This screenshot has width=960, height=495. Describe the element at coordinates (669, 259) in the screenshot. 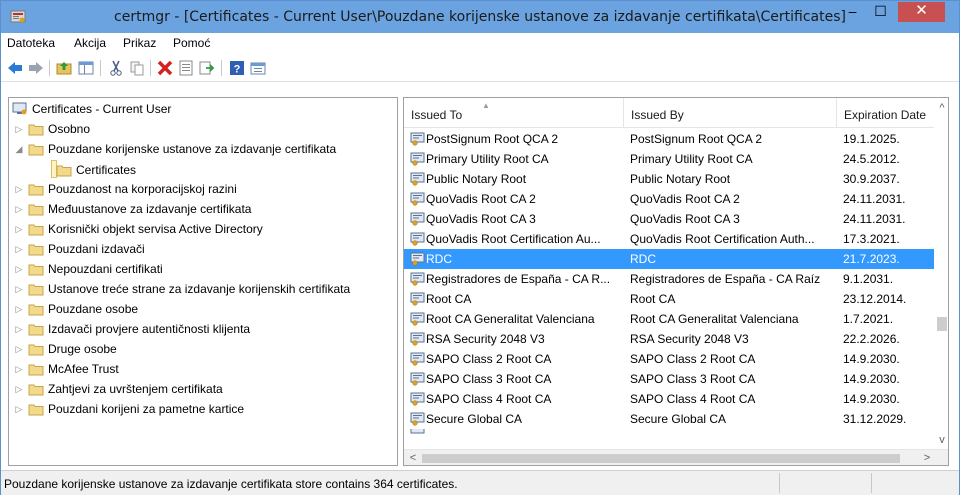

I see `table-row: RDC RDC 21.7.2023.` at that location.